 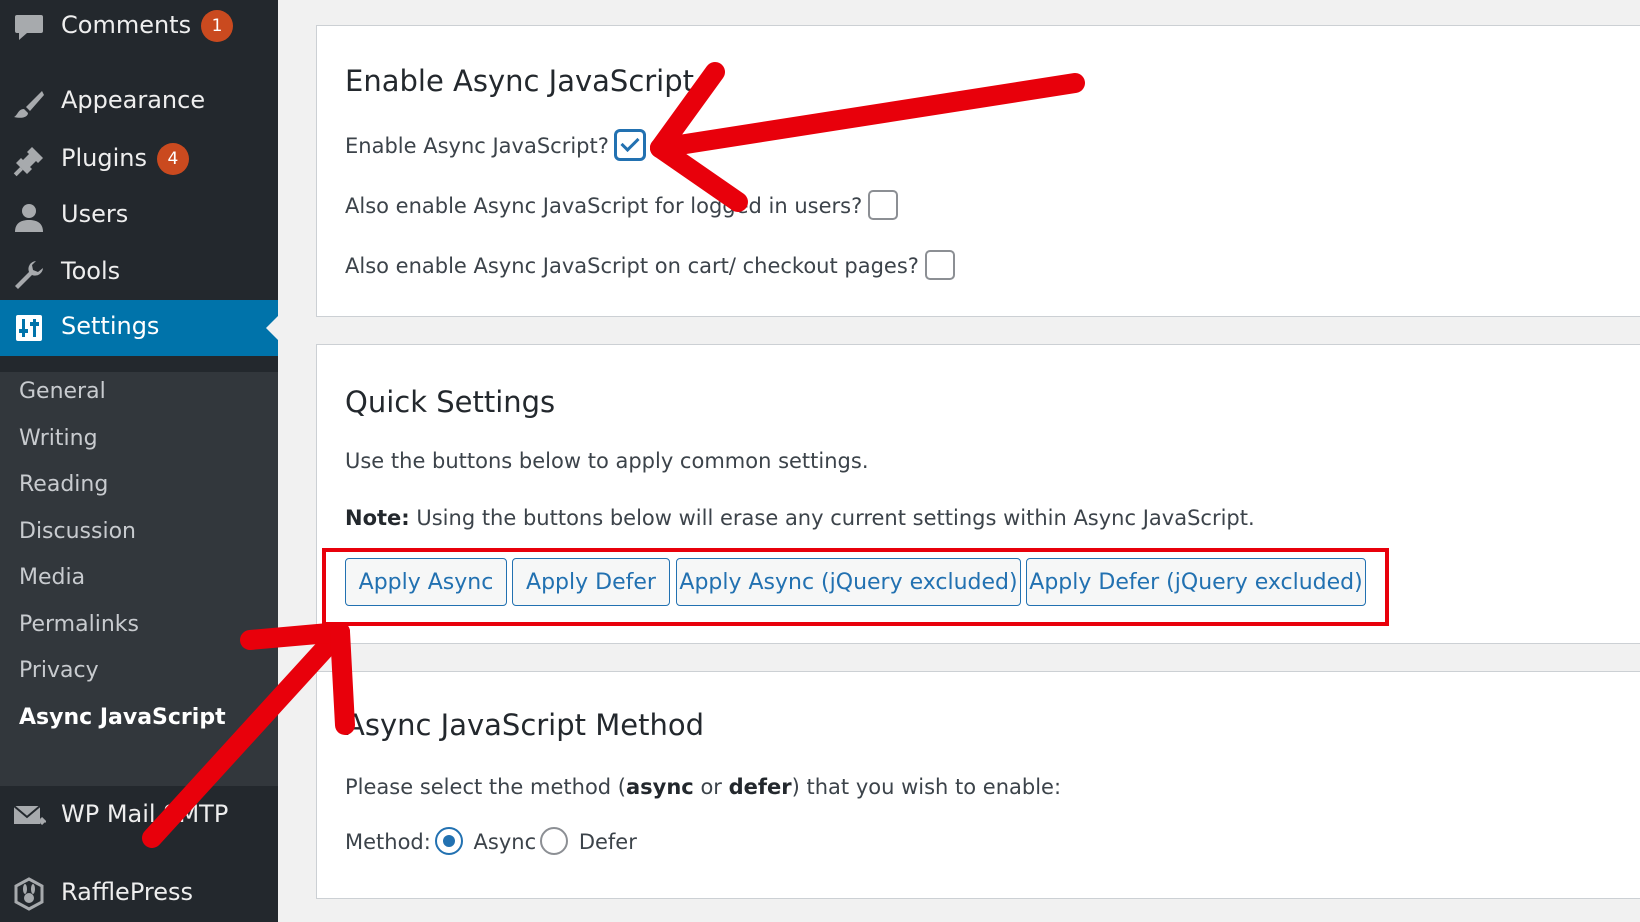 What do you see at coordinates (127, 892) in the screenshot?
I see `sidebar-item-label: RafflePress` at bounding box center [127, 892].